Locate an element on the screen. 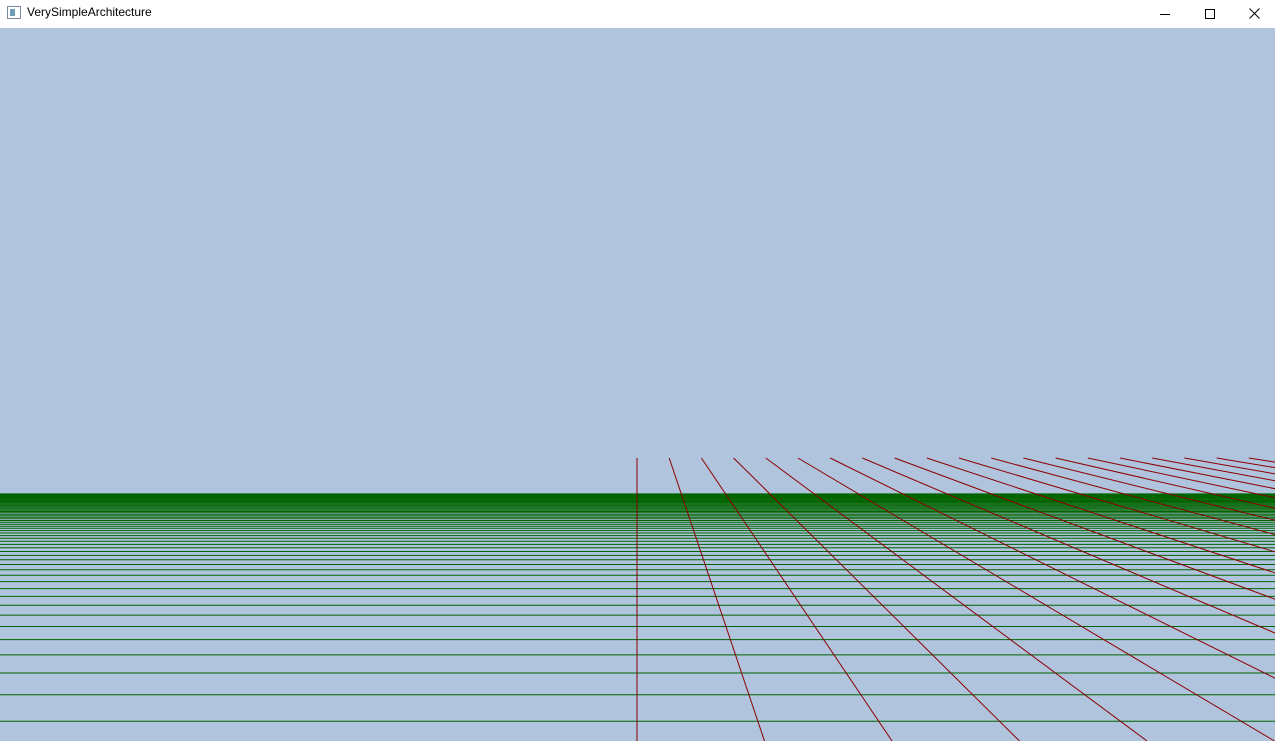 This screenshot has width=1275, height=741. close-icon is located at coordinates (1254, 13).